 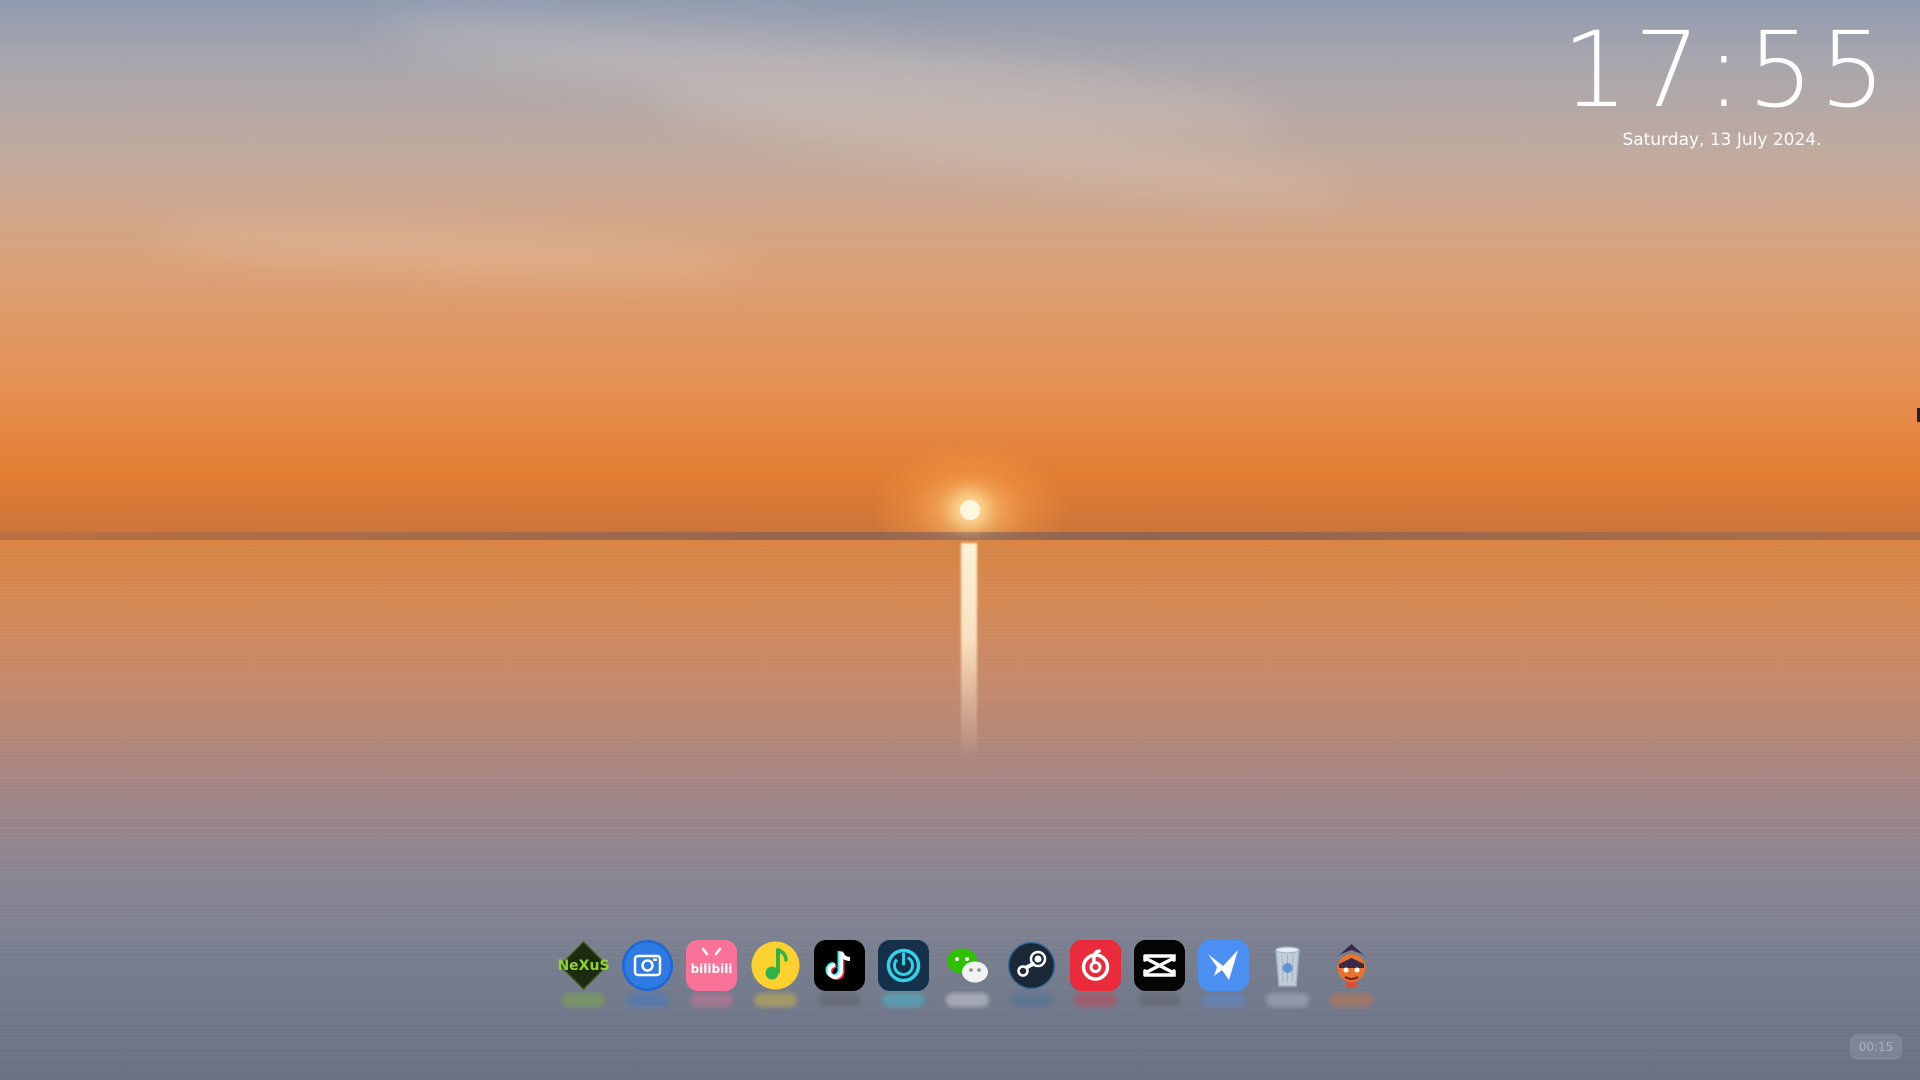 I want to click on qq-music-reflection, so click(x=775, y=1000).